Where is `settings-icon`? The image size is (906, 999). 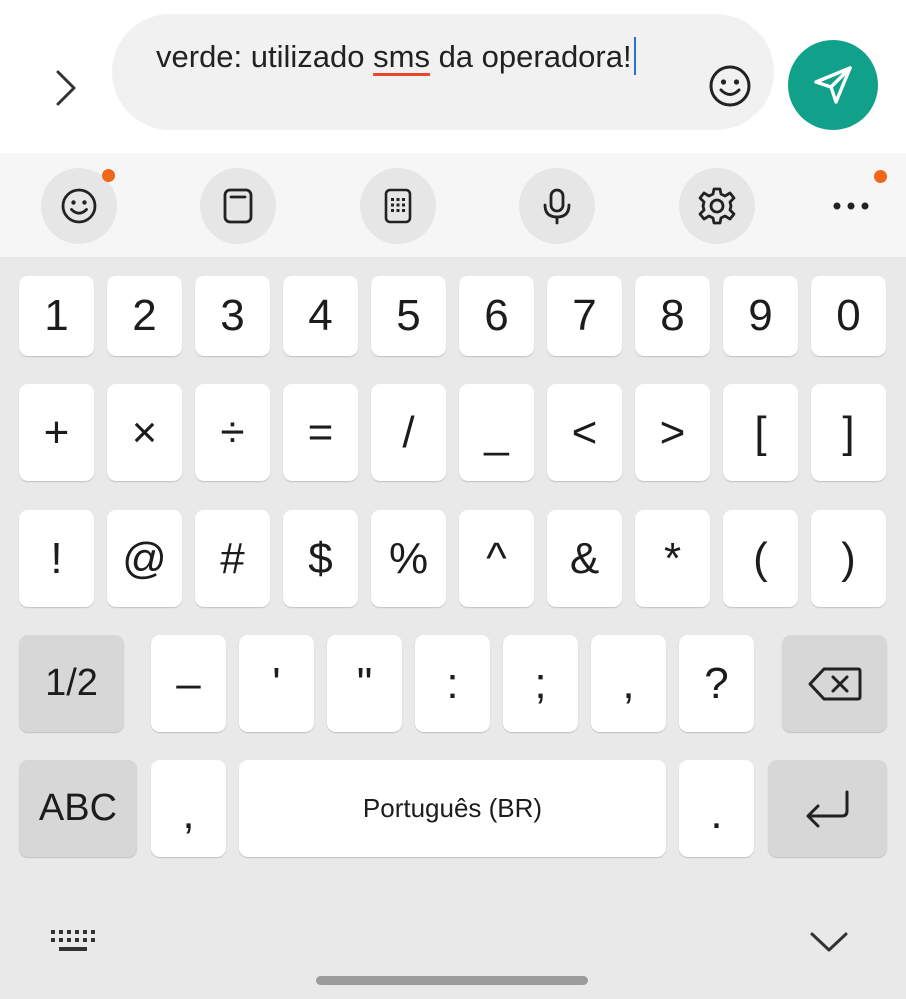 settings-icon is located at coordinates (717, 206).